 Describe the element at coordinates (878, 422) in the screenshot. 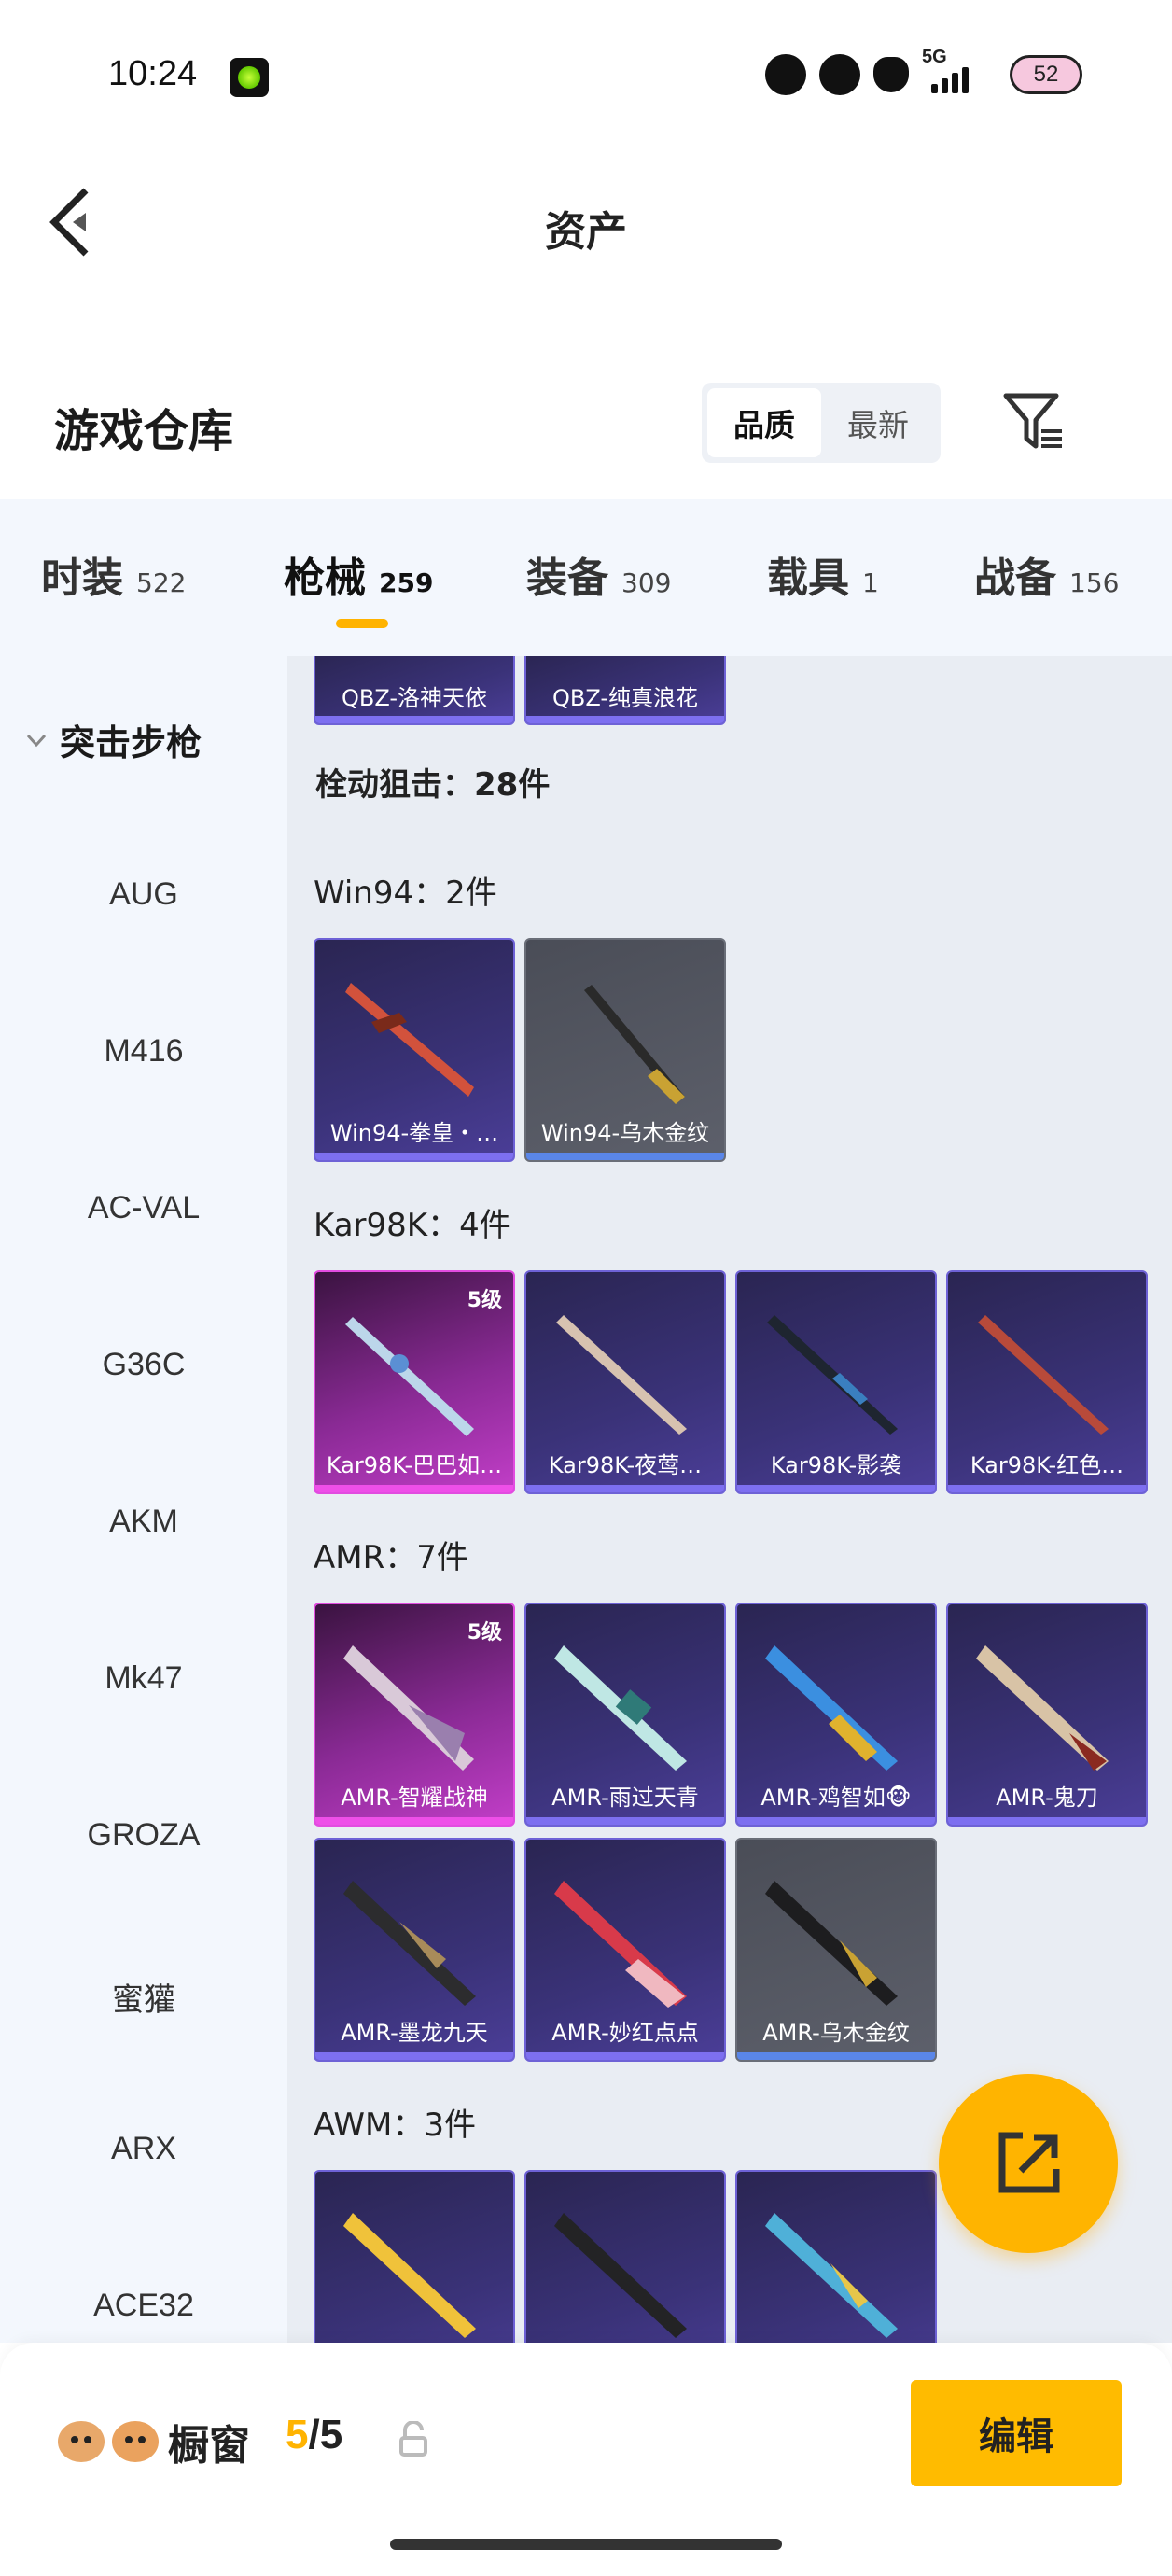

I see `sort-latest-button: 最新` at that location.